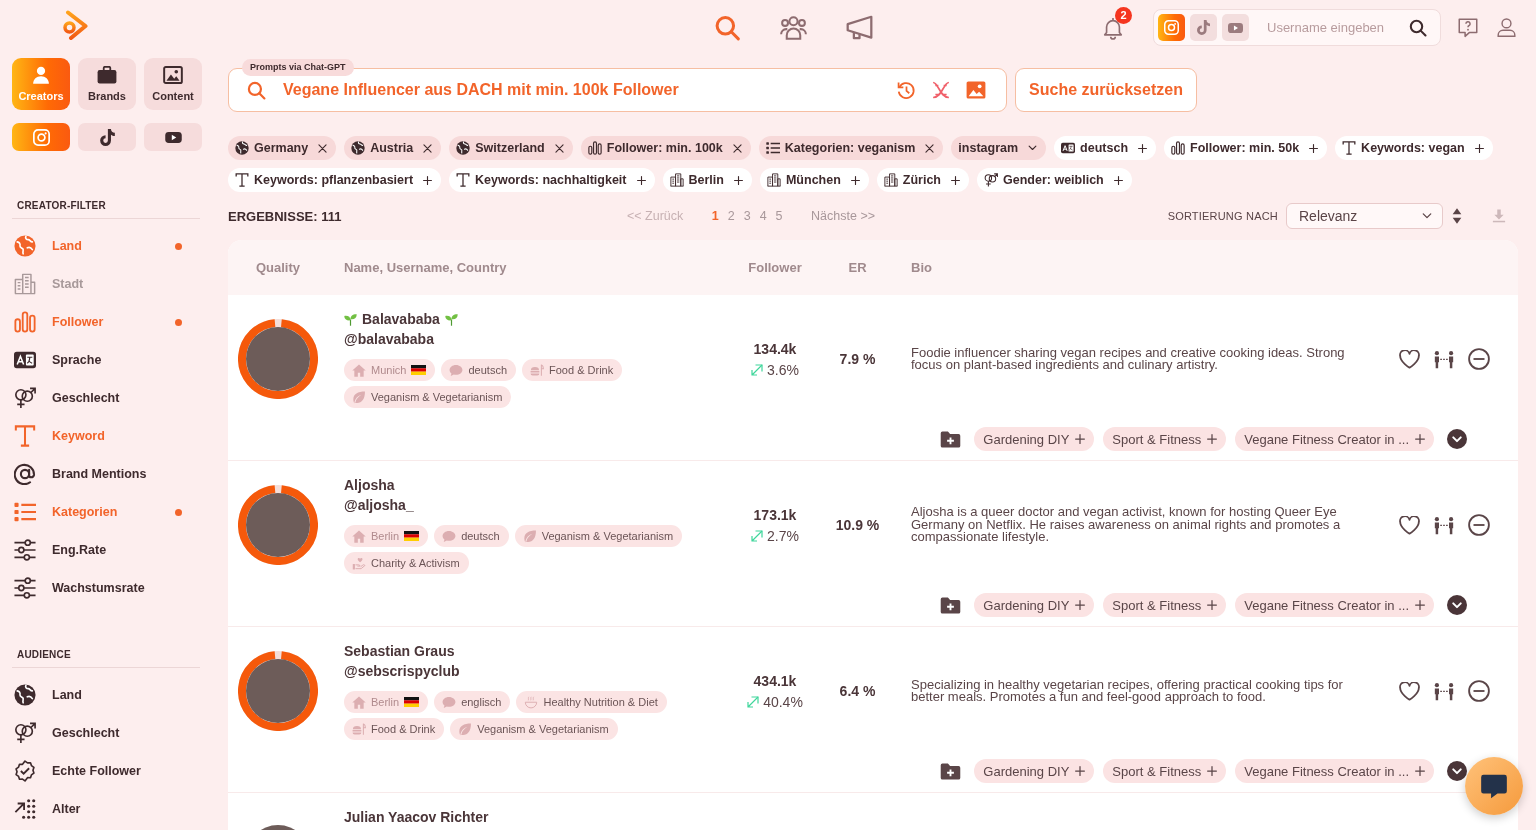 Image resolution: width=1536 pixels, height=830 pixels. I want to click on mode-tab: Brands, so click(107, 84).